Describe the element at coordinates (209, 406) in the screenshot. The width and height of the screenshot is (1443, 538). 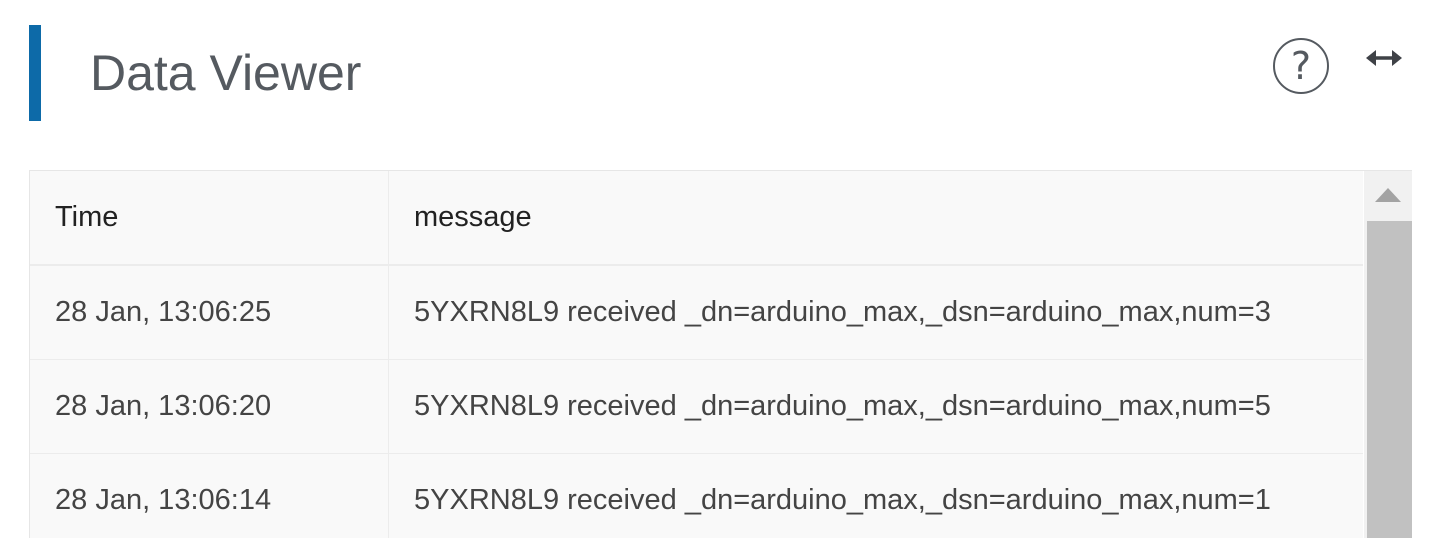
I see `time-cell: 28 Jan, 13:06:20` at that location.